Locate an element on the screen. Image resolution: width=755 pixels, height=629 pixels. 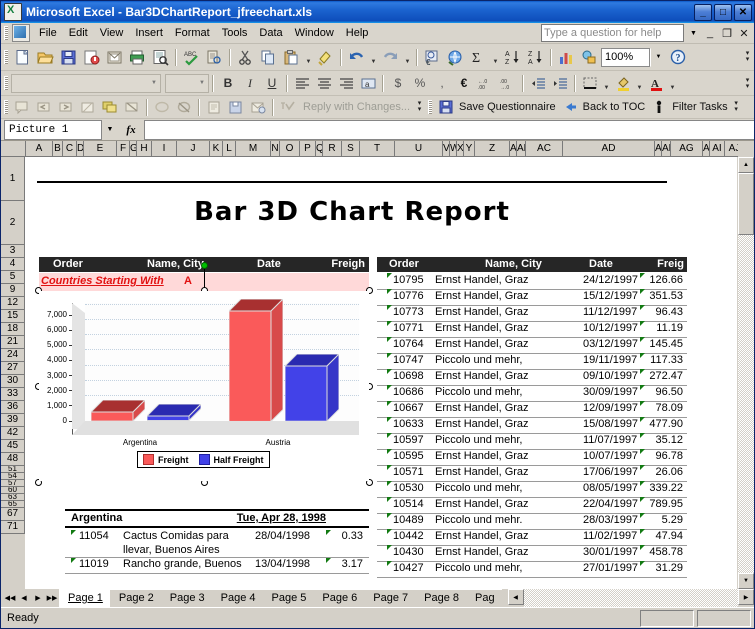
row-header-2: 2 is located at coordinates (13, 223).